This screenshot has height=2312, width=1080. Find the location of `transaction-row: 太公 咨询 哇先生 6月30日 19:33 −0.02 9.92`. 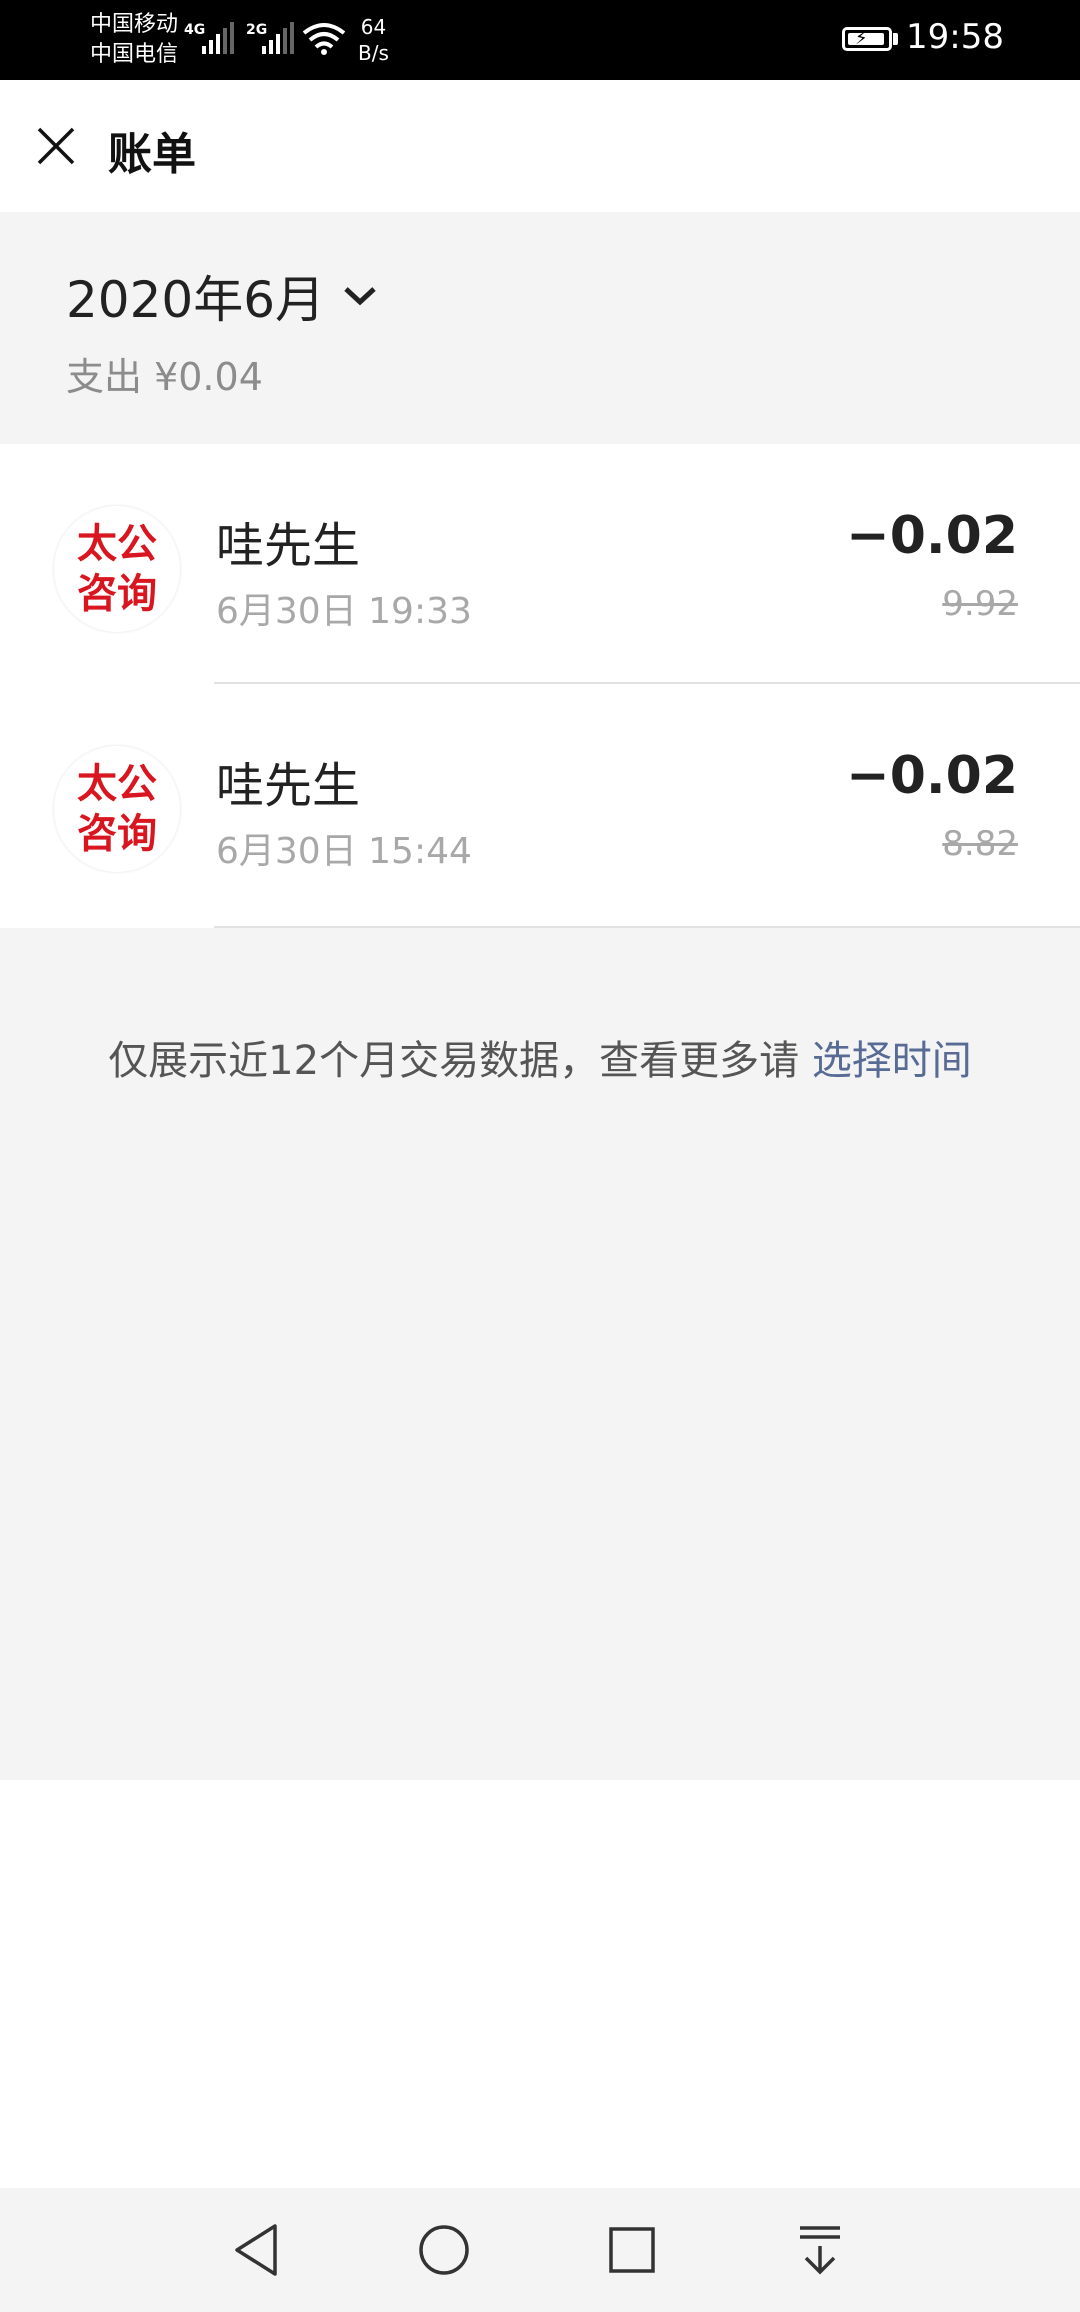

transaction-row: 太公 咨询 哇先生 6月30日 19:33 −0.02 9.92 is located at coordinates (540, 564).